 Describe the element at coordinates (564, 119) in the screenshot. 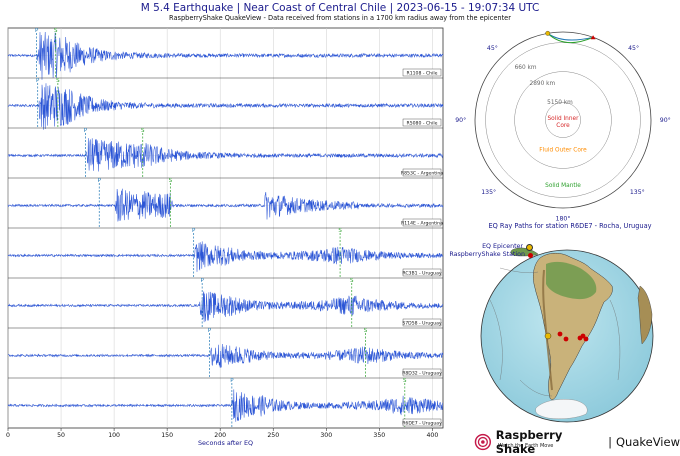

I see `inner-core-label: Solid Inner` at that location.